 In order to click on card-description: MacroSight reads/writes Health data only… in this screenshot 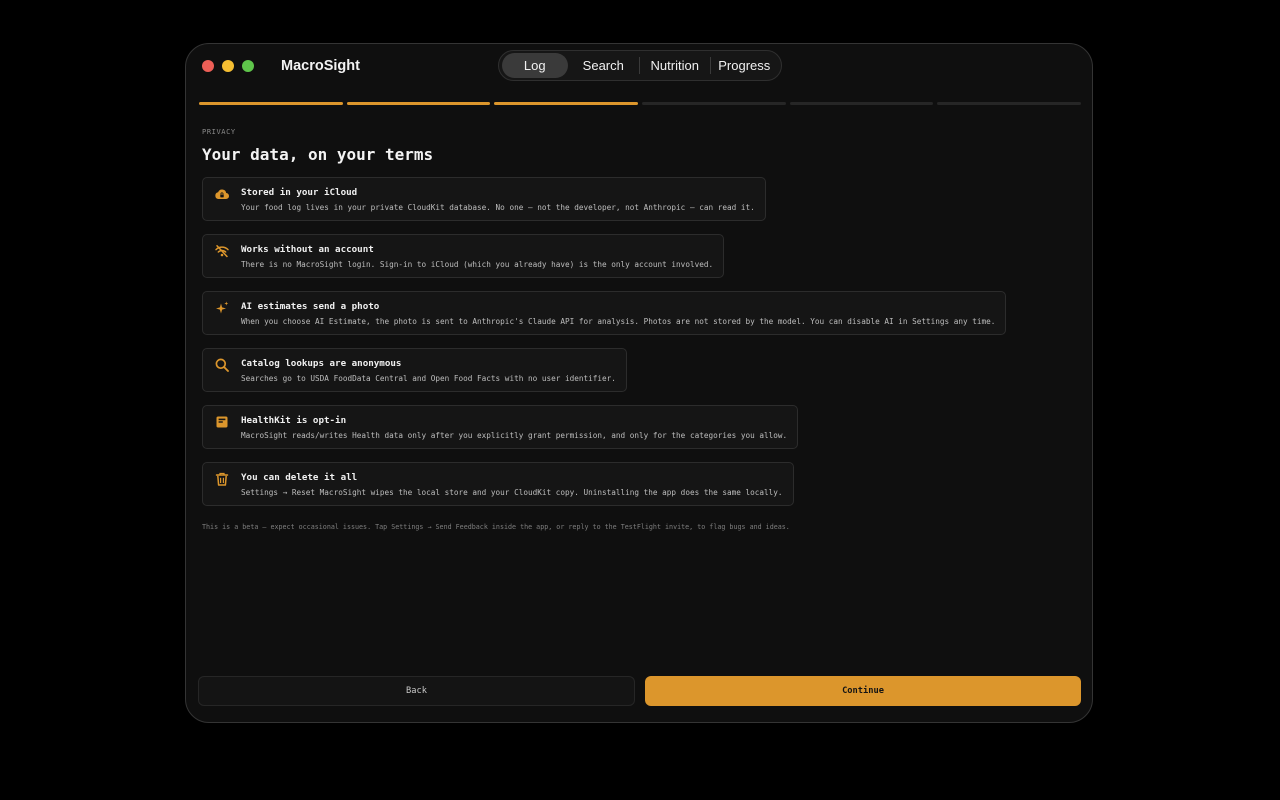, I will do `click(514, 435)`.